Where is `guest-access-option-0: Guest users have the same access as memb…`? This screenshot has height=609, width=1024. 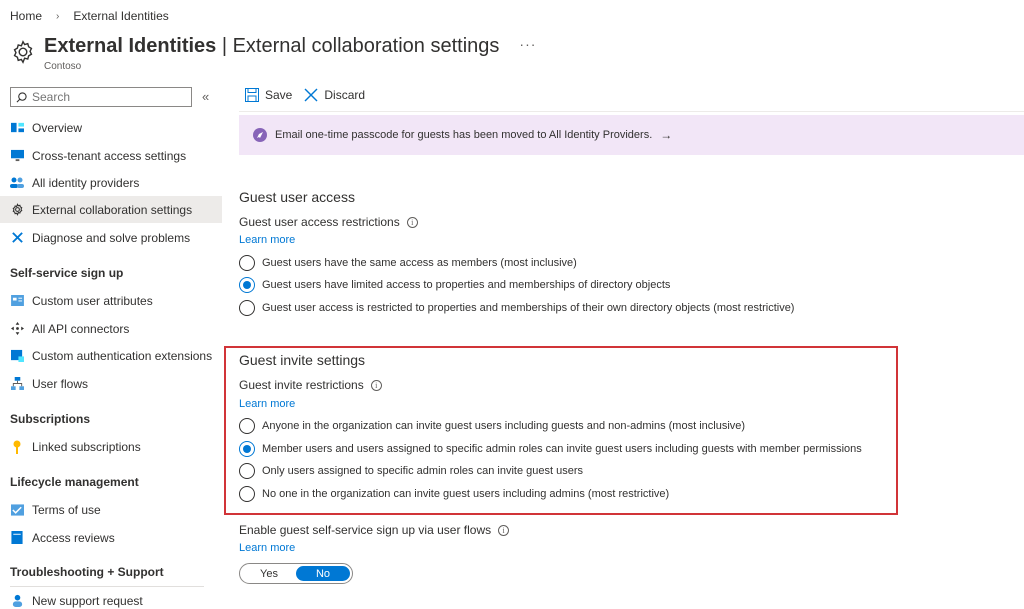
guest-access-option-0: Guest users have the same access as memb… is located at coordinates (408, 263).